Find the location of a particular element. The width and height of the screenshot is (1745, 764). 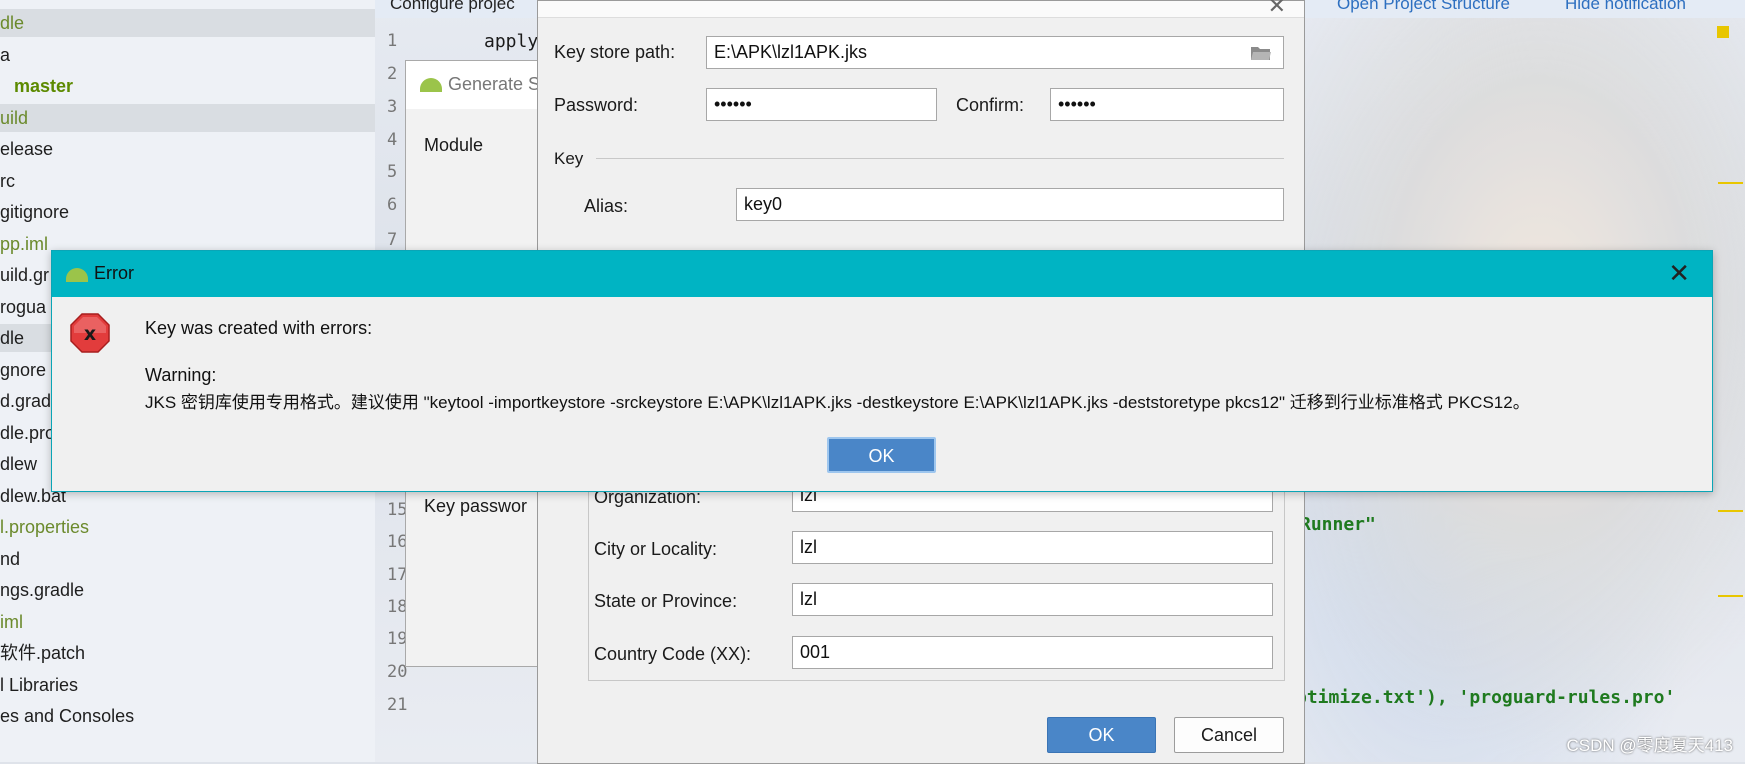

generate-dialog-title: Generate S is located at coordinates (494, 84).